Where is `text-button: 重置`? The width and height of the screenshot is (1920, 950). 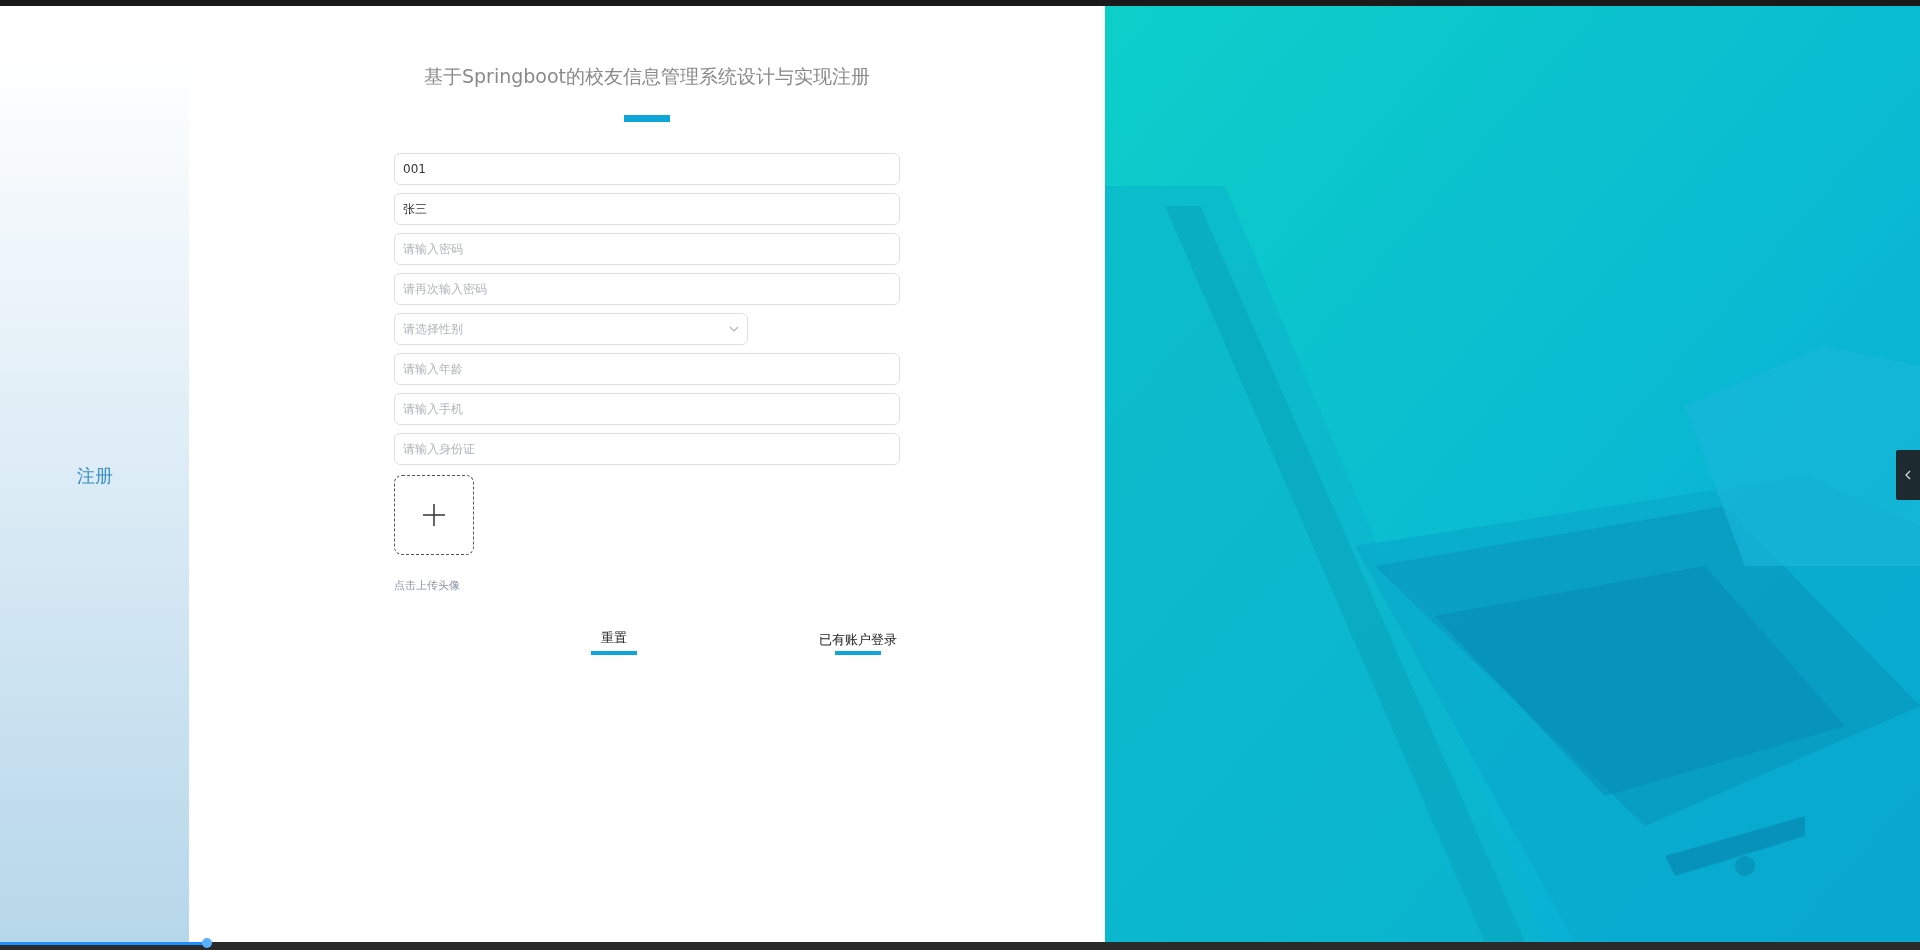 text-button: 重置 is located at coordinates (614, 643).